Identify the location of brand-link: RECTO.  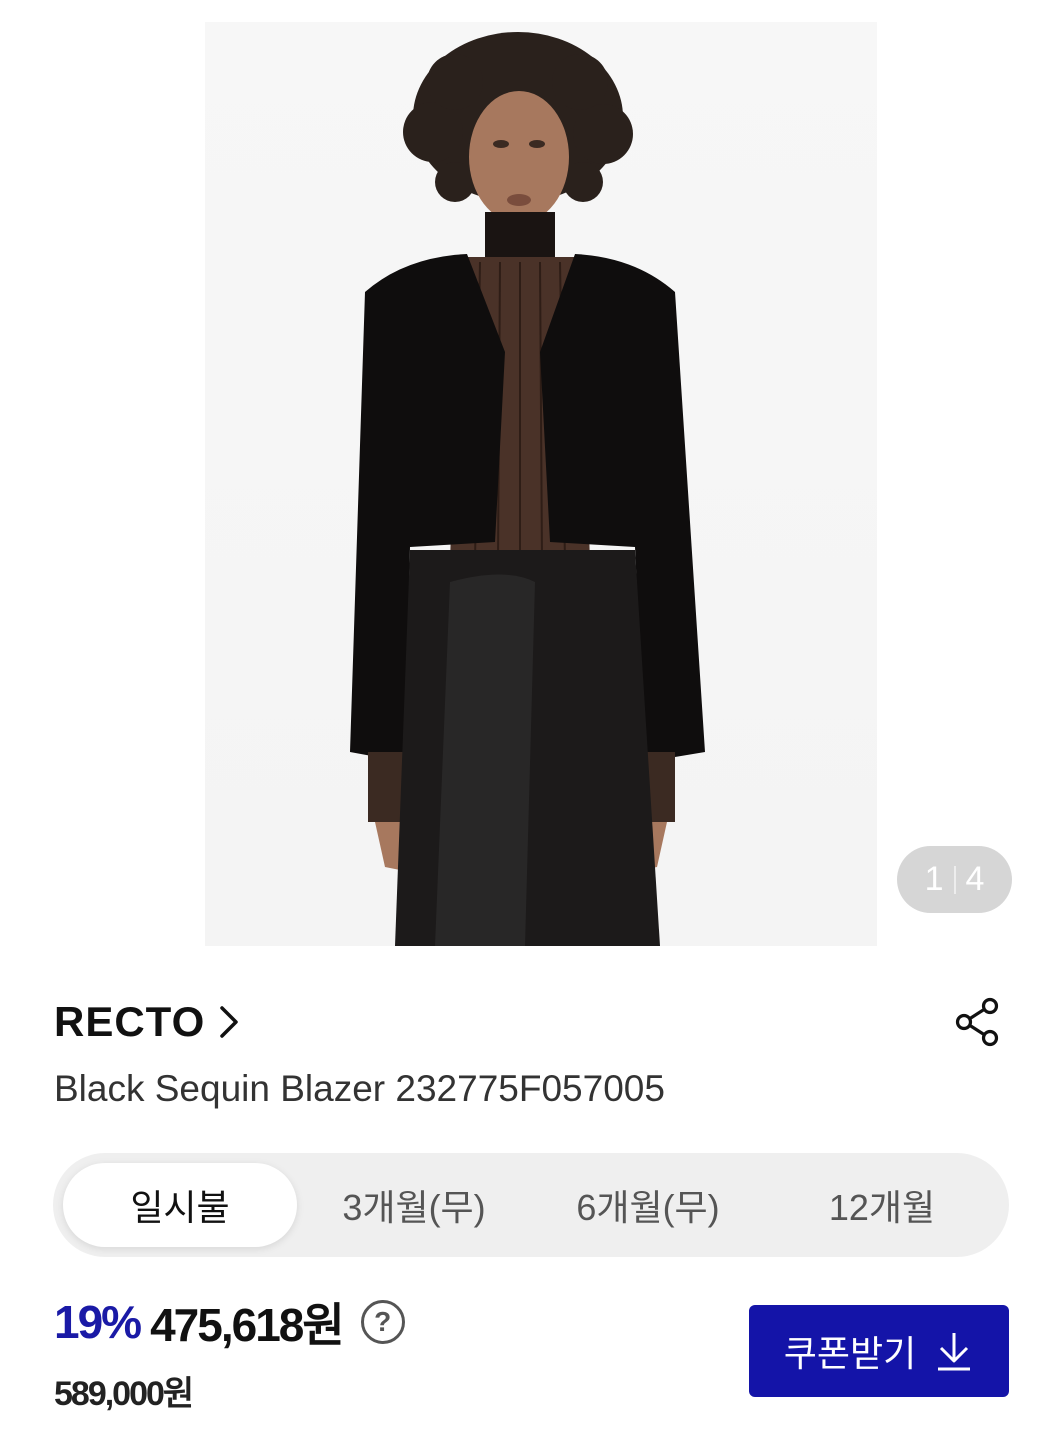
(146, 1022).